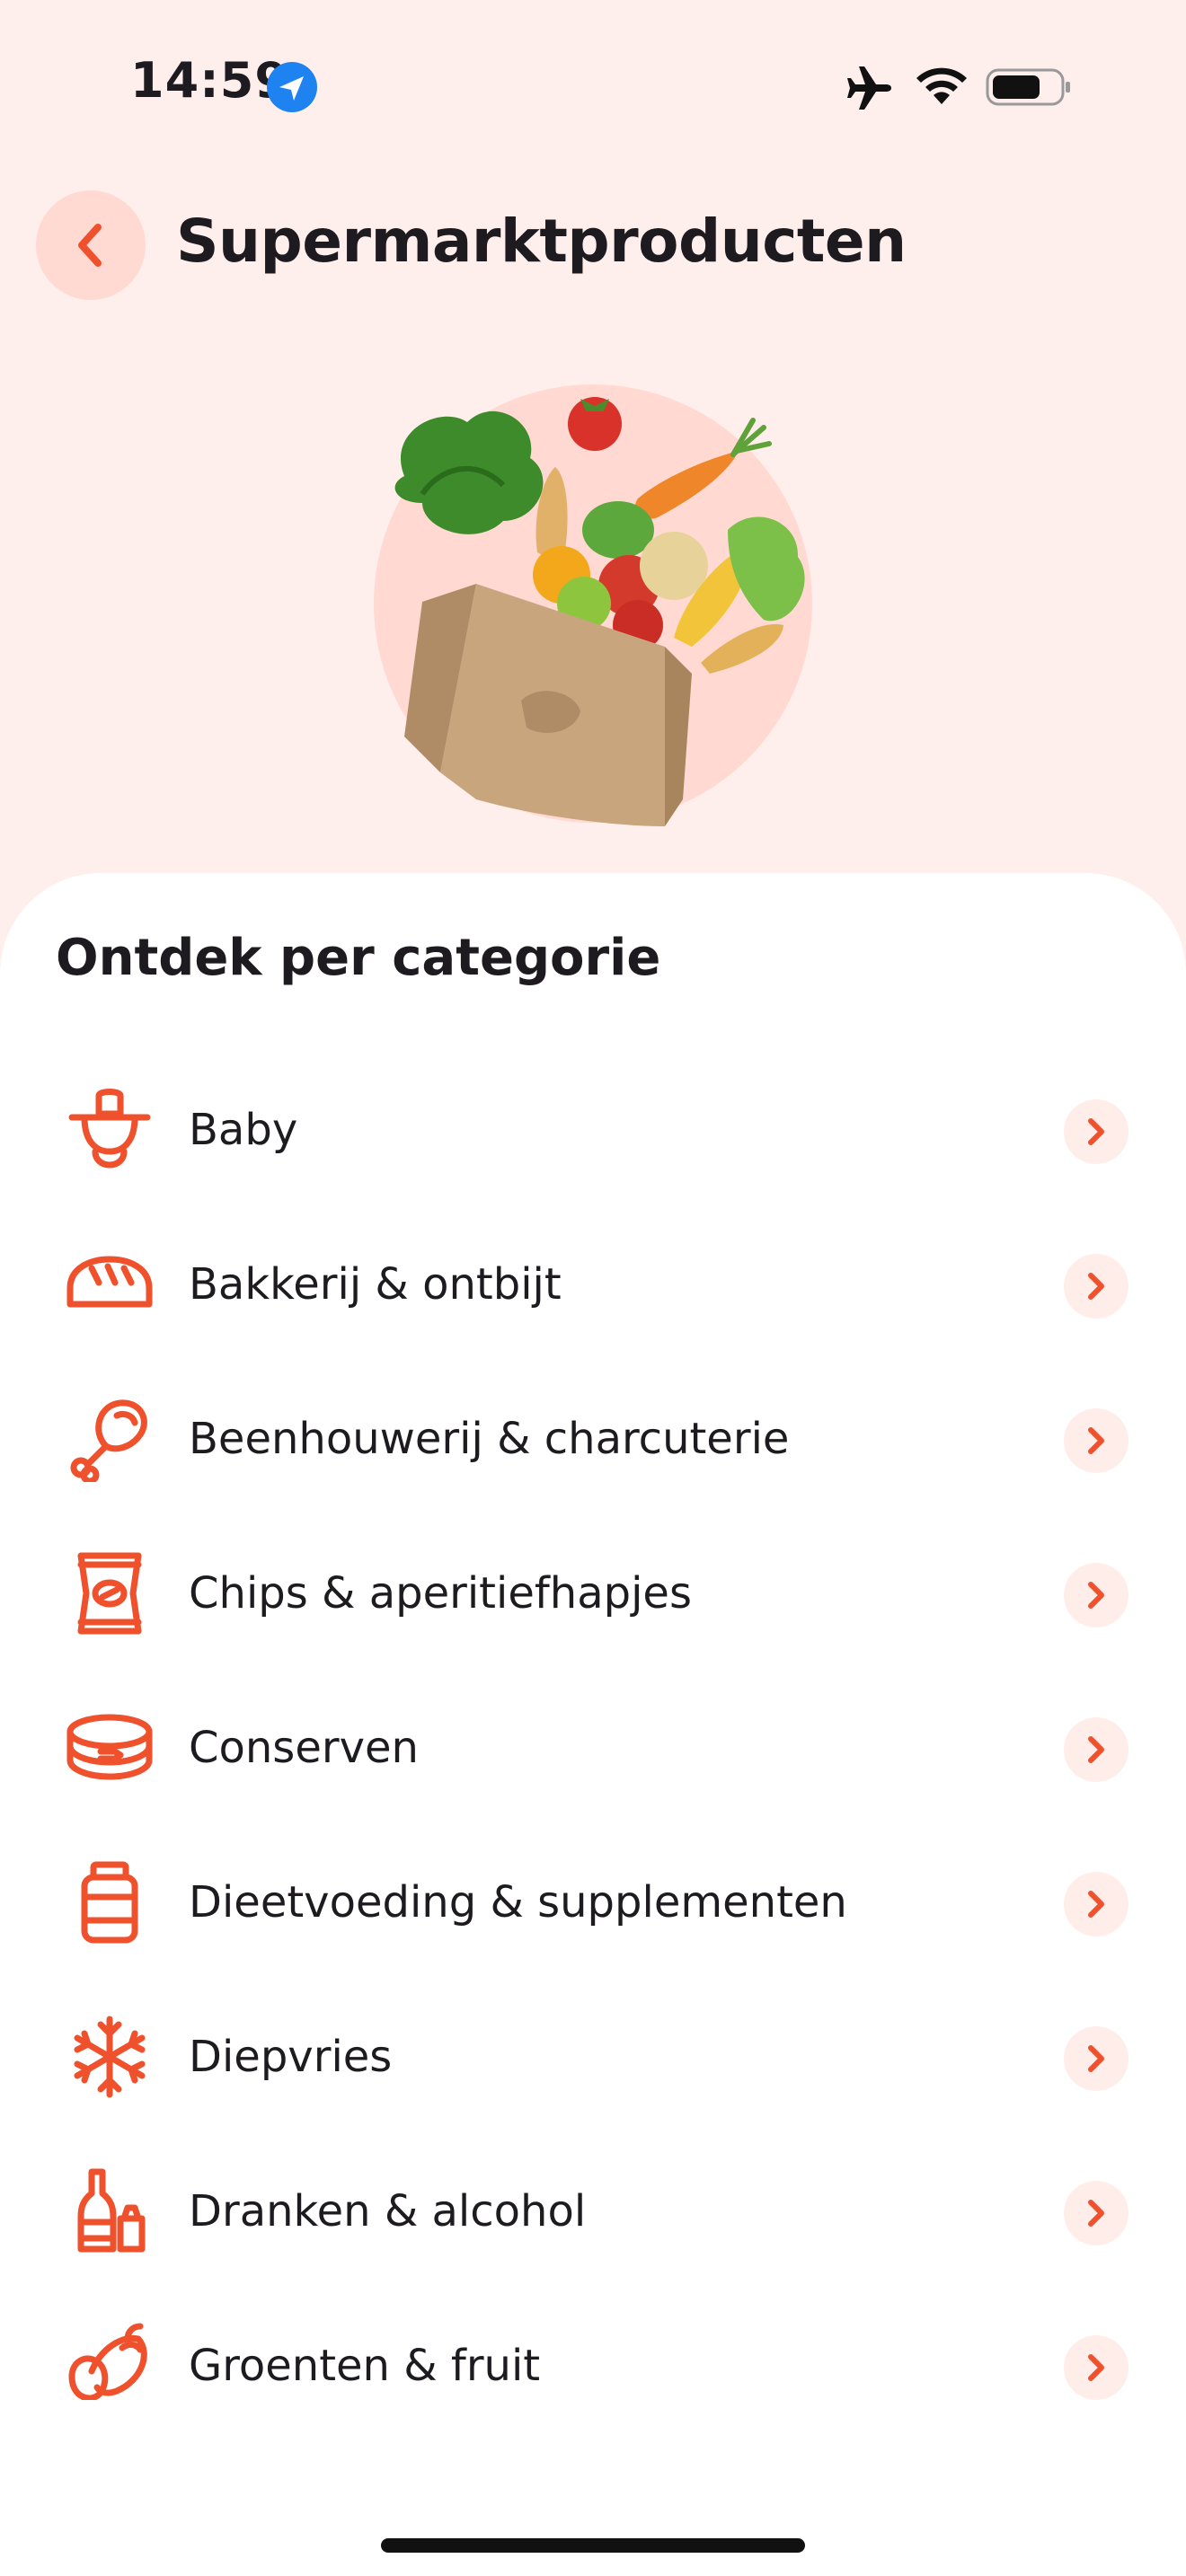 The image size is (1186, 2576). What do you see at coordinates (108, 1440) in the screenshot?
I see `drumstick-icon` at bounding box center [108, 1440].